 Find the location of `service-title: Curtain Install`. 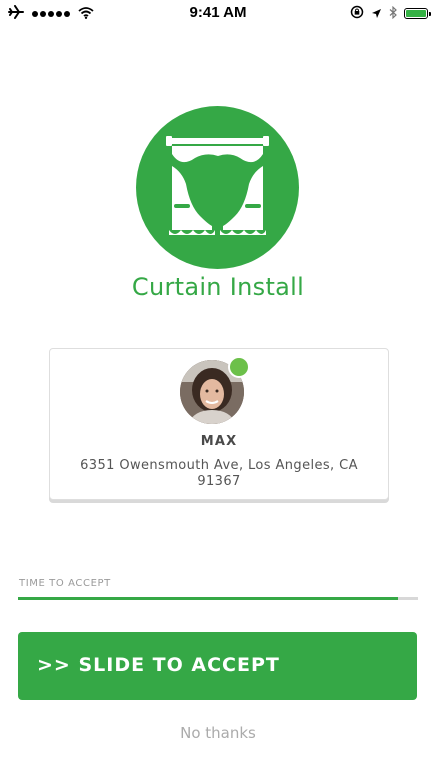

service-title: Curtain Install is located at coordinates (218, 287).